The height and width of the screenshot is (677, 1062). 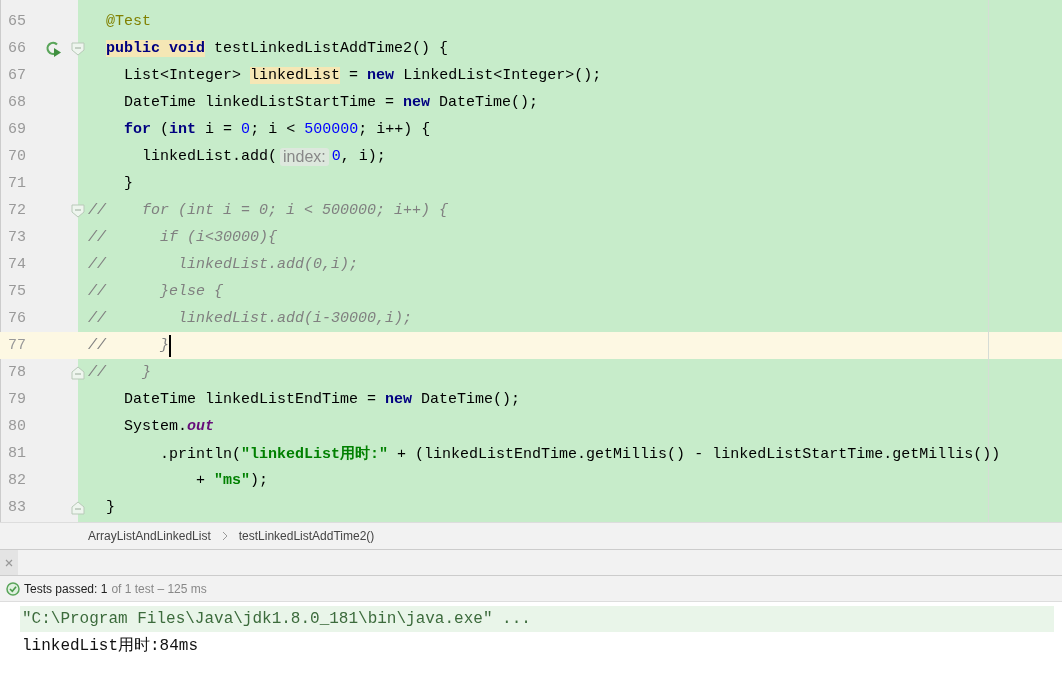 I want to click on code-text: System.out, so click(x=169, y=426).